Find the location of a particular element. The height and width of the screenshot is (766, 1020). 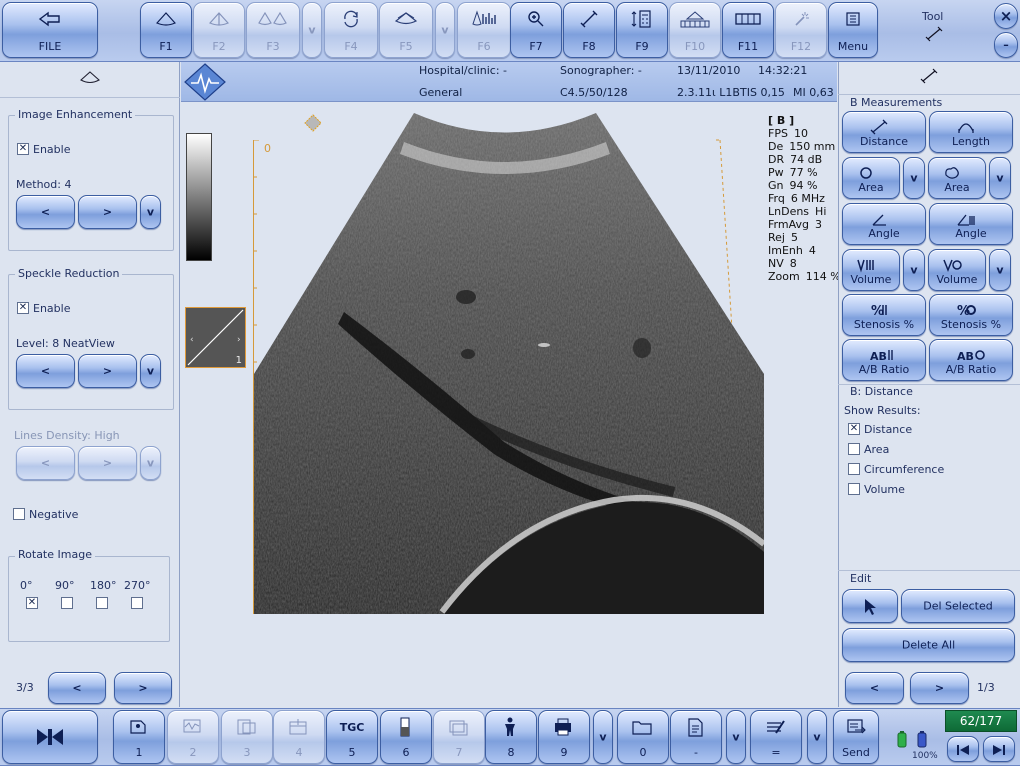

rotate-90-checkbox is located at coordinates (67, 603).